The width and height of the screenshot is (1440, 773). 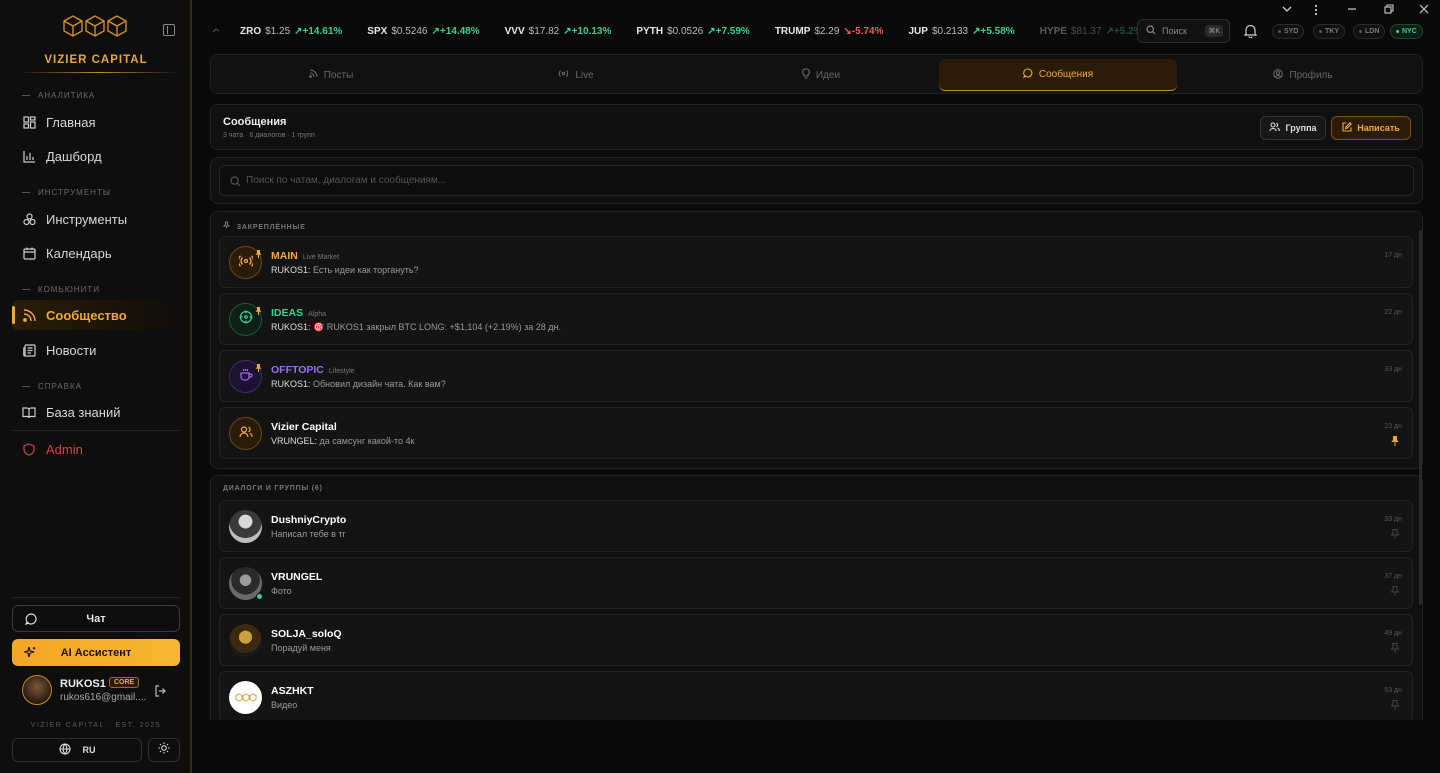 What do you see at coordinates (1424, 10) in the screenshot?
I see `close-icon` at bounding box center [1424, 10].